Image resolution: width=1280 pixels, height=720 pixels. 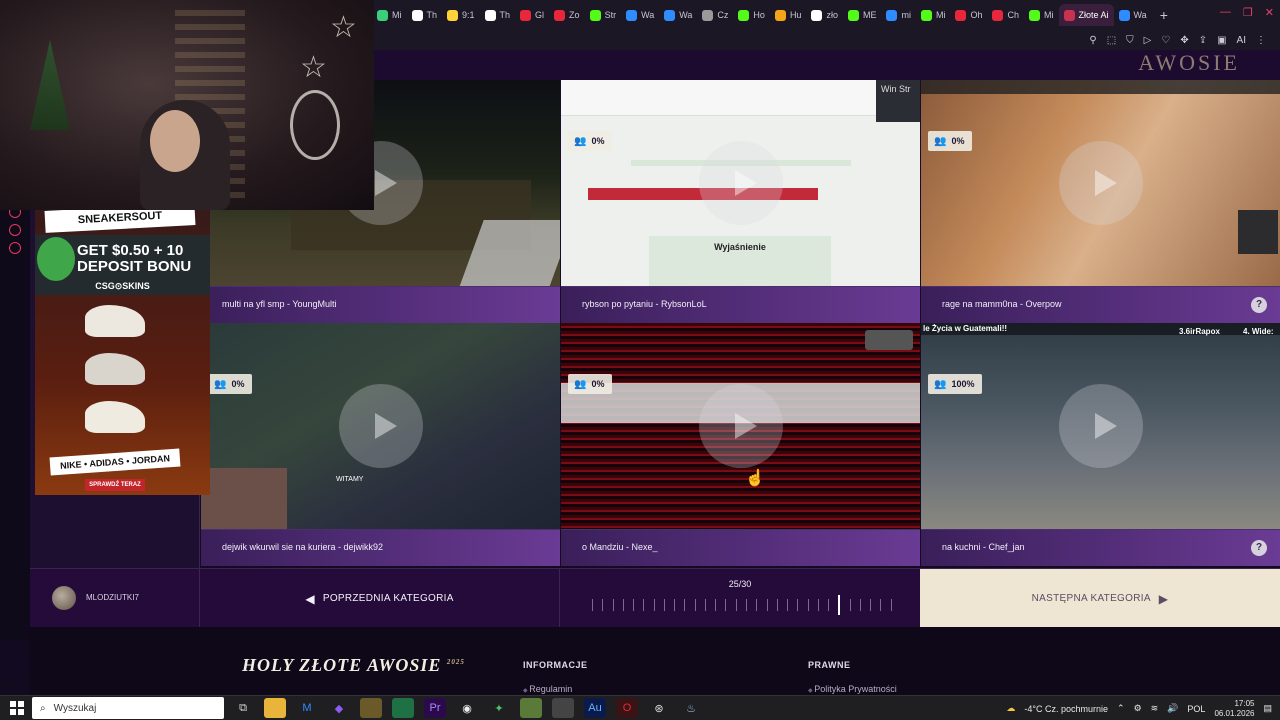 What do you see at coordinates (339, 708) in the screenshot?
I see `obsidian-icon: ◆` at bounding box center [339, 708].